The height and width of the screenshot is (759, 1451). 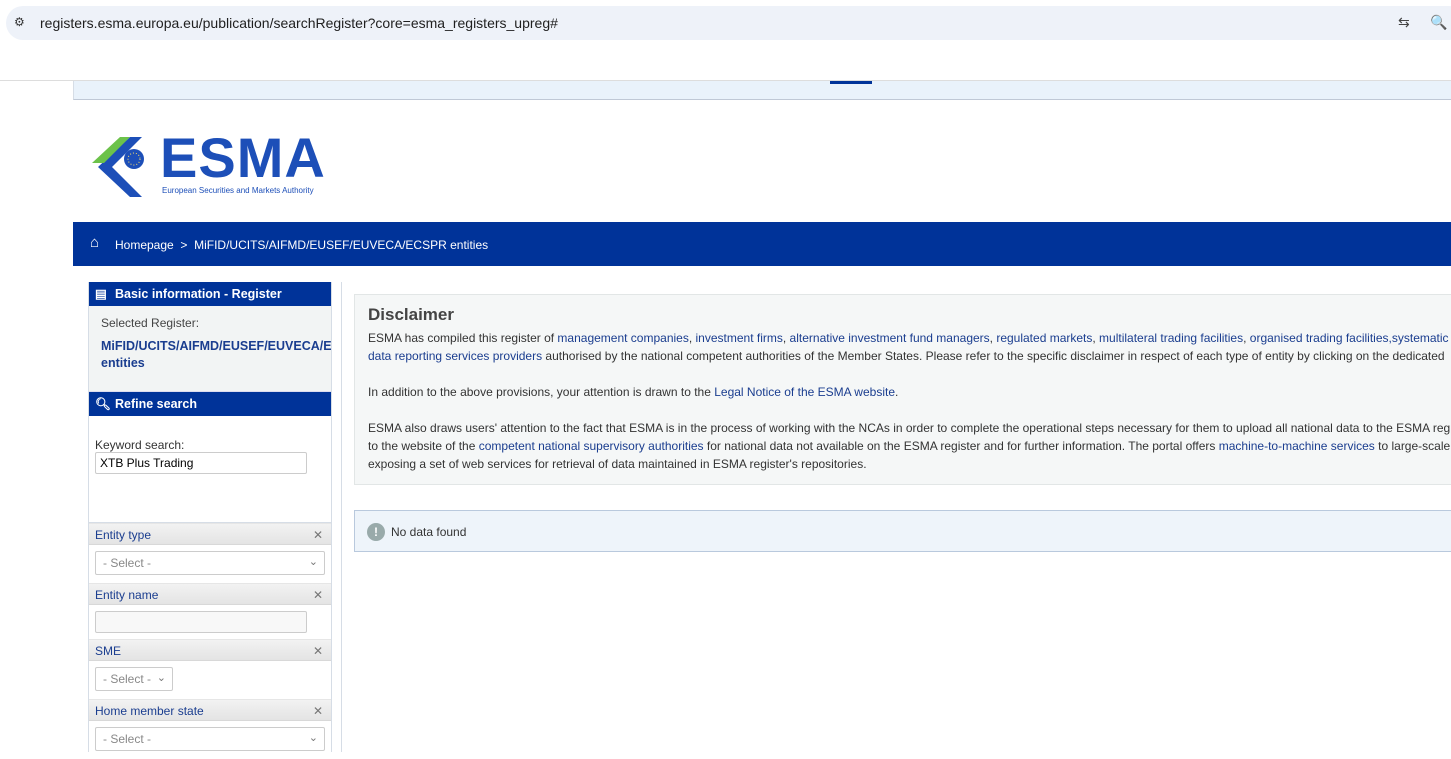 I want to click on translate-icon: ⇆, so click(x=1404, y=22).